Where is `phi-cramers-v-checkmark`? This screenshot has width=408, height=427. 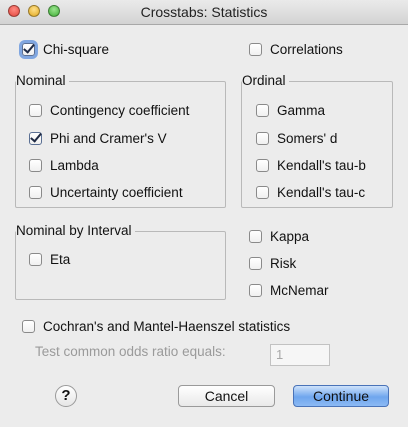 phi-cramers-v-checkmark is located at coordinates (35, 138).